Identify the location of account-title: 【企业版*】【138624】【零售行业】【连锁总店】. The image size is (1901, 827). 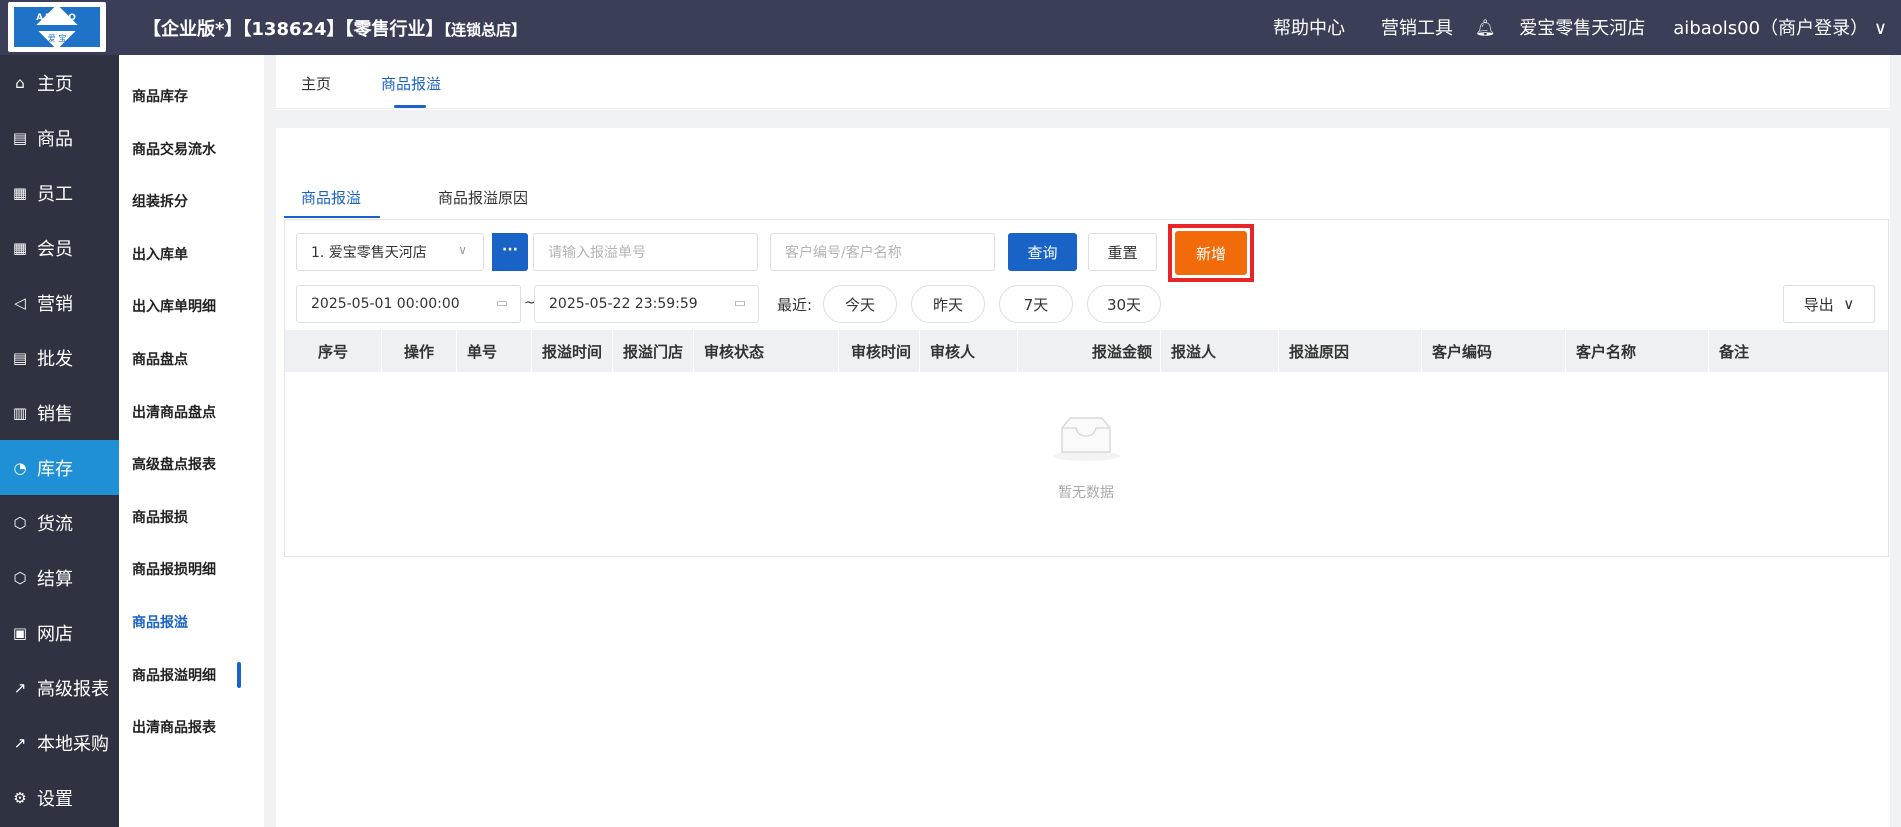
(334, 28).